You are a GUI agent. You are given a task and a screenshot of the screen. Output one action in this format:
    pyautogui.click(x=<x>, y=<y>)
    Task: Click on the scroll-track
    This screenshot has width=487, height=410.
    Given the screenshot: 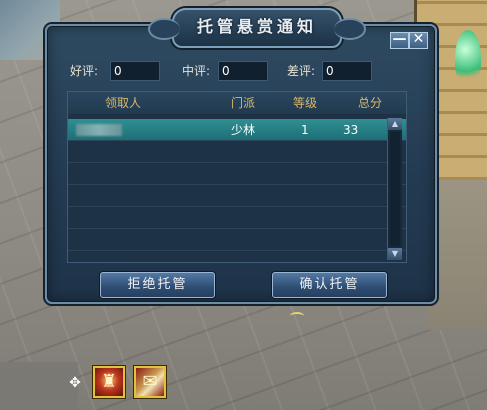 What is the action you would take?
    pyautogui.click(x=395, y=189)
    